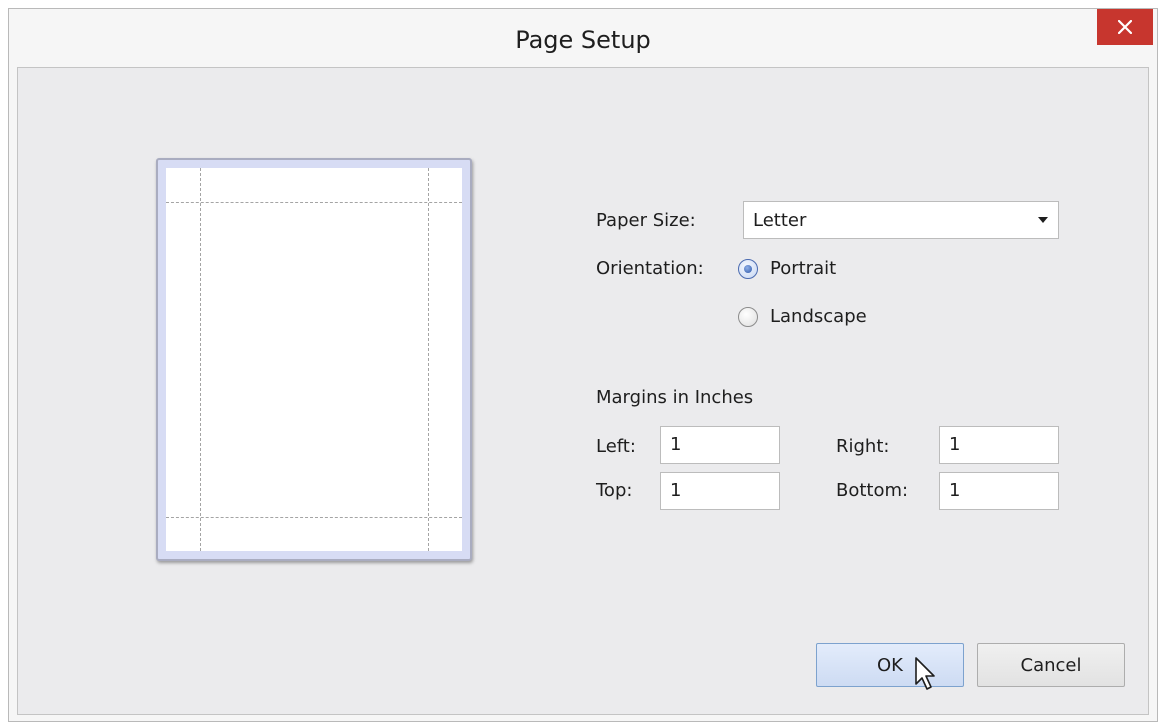 The height and width of the screenshot is (726, 1162). I want to click on dialog-title: Page Setup, so click(583, 40).